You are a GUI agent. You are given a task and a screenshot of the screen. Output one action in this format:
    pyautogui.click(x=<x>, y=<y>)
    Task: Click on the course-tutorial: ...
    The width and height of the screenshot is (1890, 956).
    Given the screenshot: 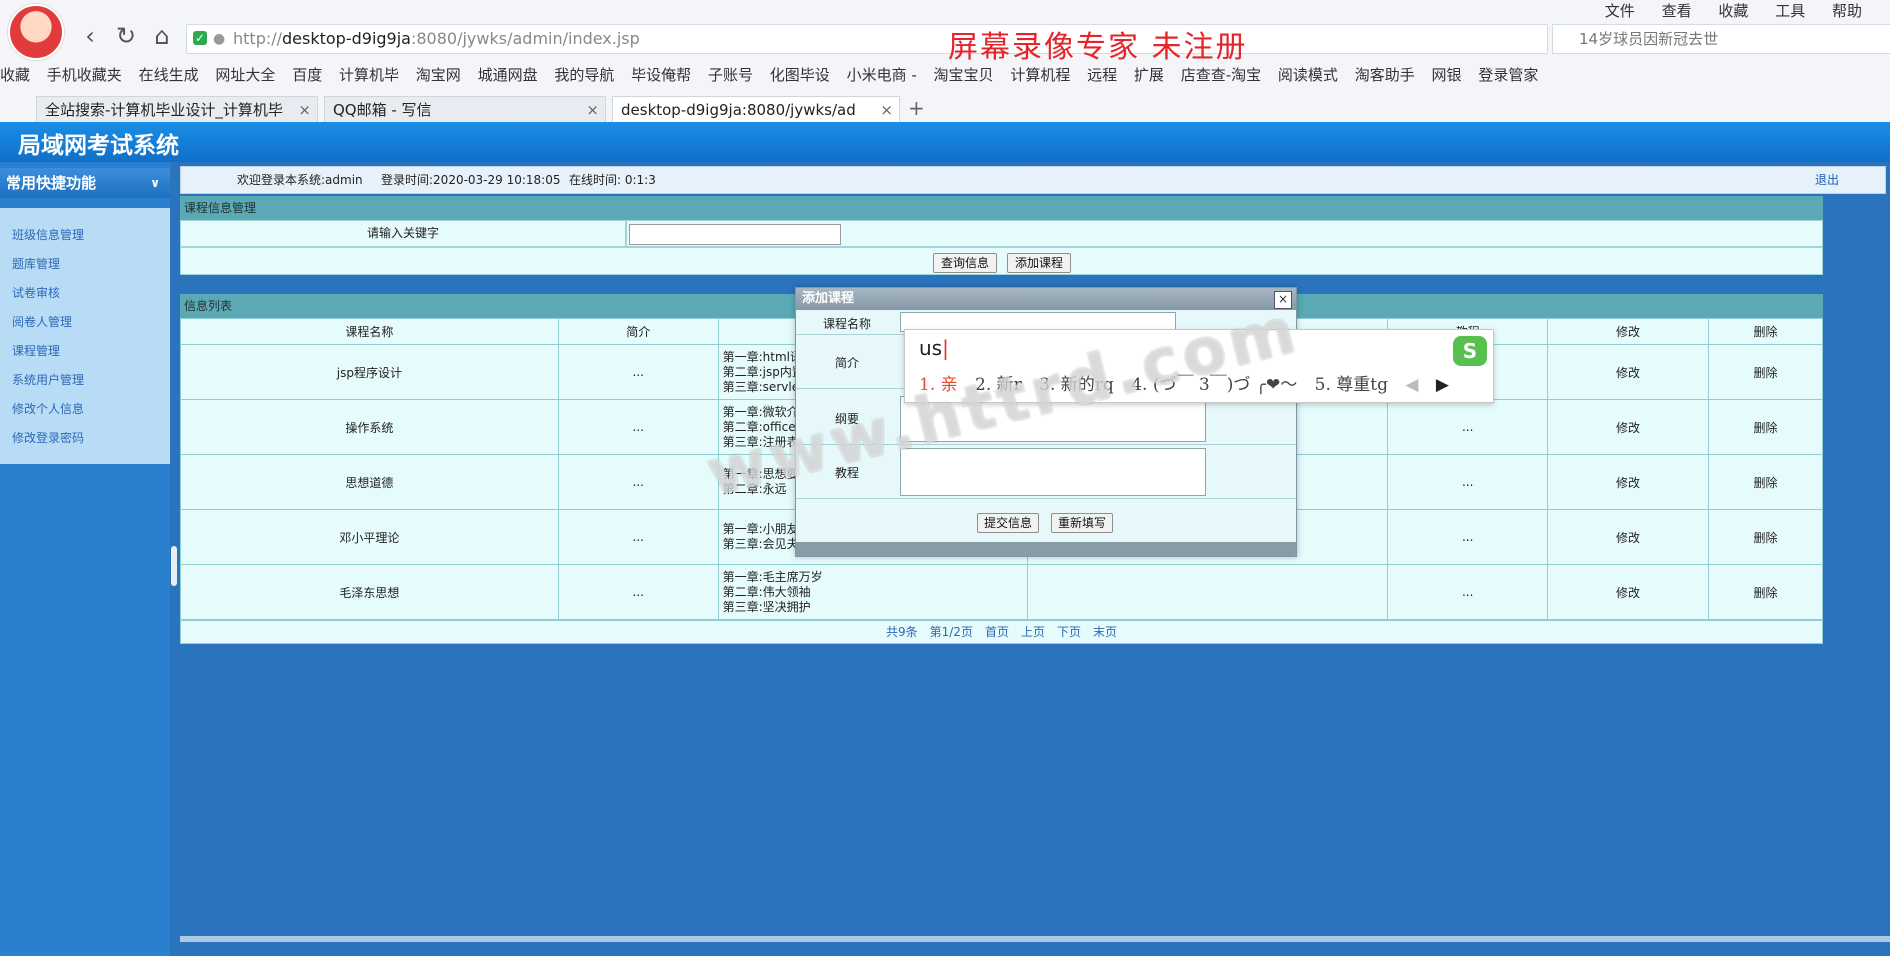 What is the action you would take?
    pyautogui.click(x=1468, y=537)
    